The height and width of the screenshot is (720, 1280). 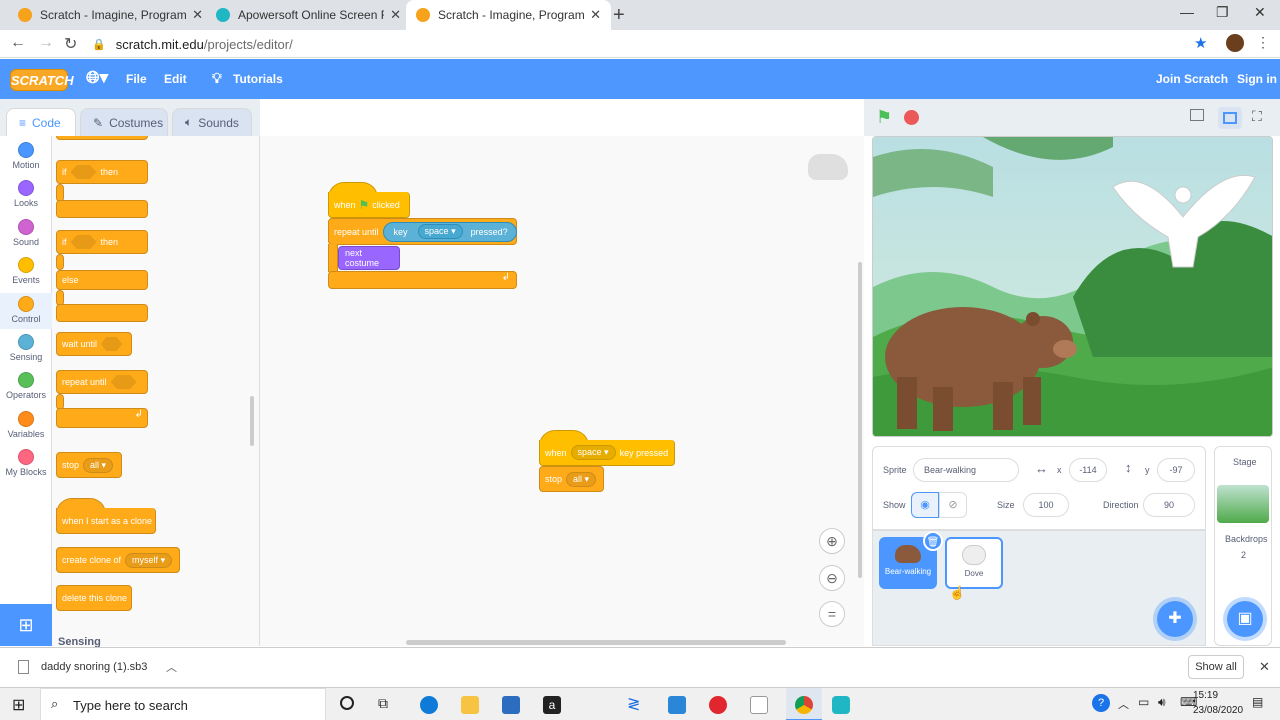 I want to click on profile-avatar, so click(x=1235, y=43).